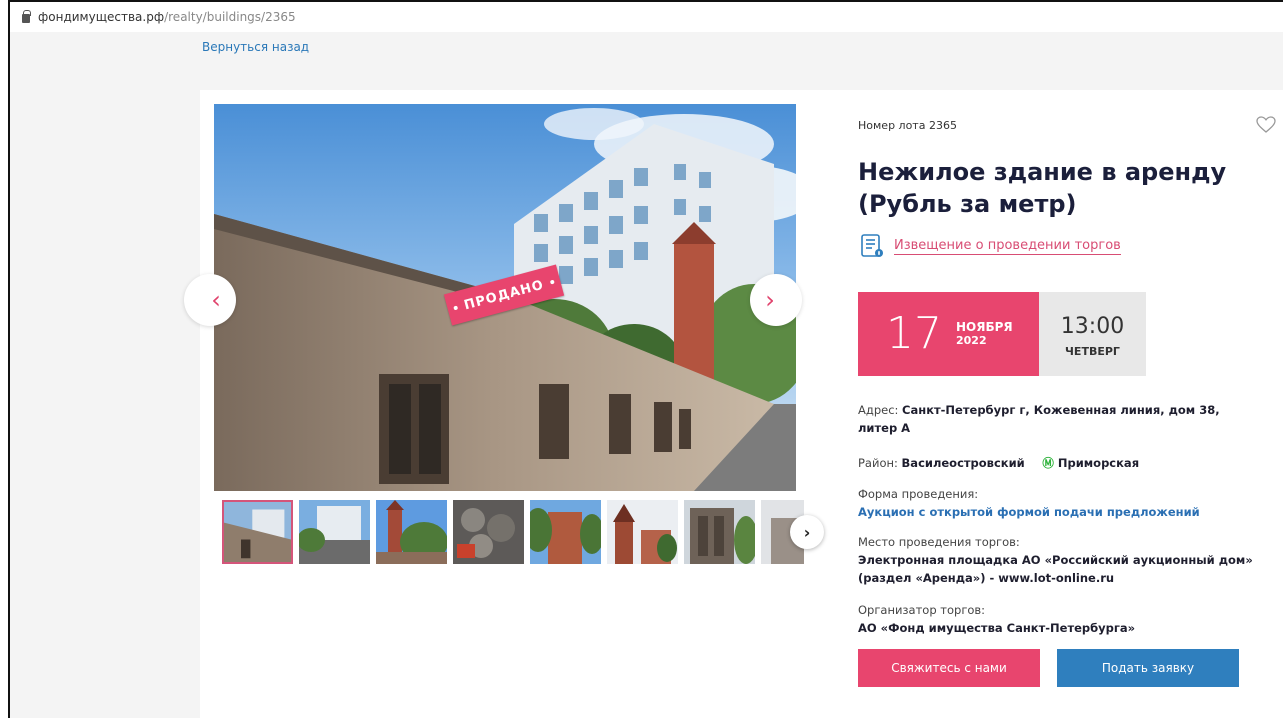  What do you see at coordinates (997, 628) in the screenshot?
I see `organizer-value: АО «Фонд имущества Санкт-Петербурга»` at bounding box center [997, 628].